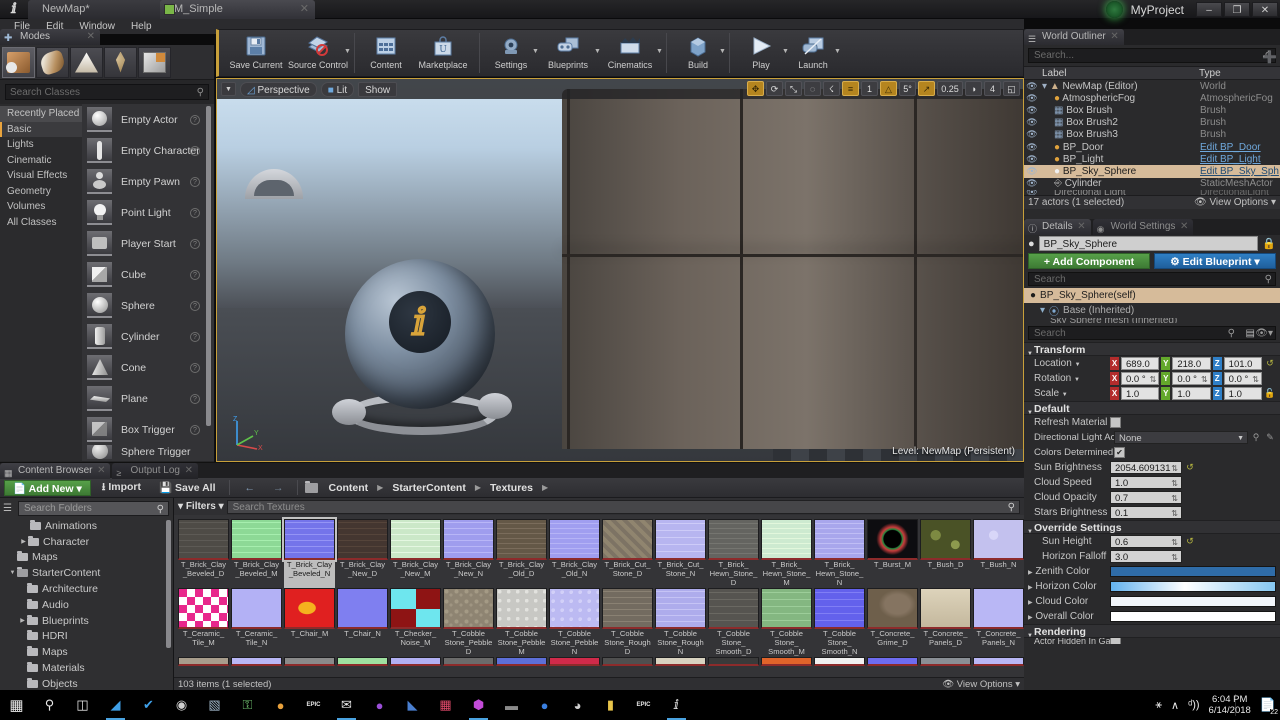  I want to click on asset-card: T_Brick_Cut_ Stone_N, so click(680, 553).